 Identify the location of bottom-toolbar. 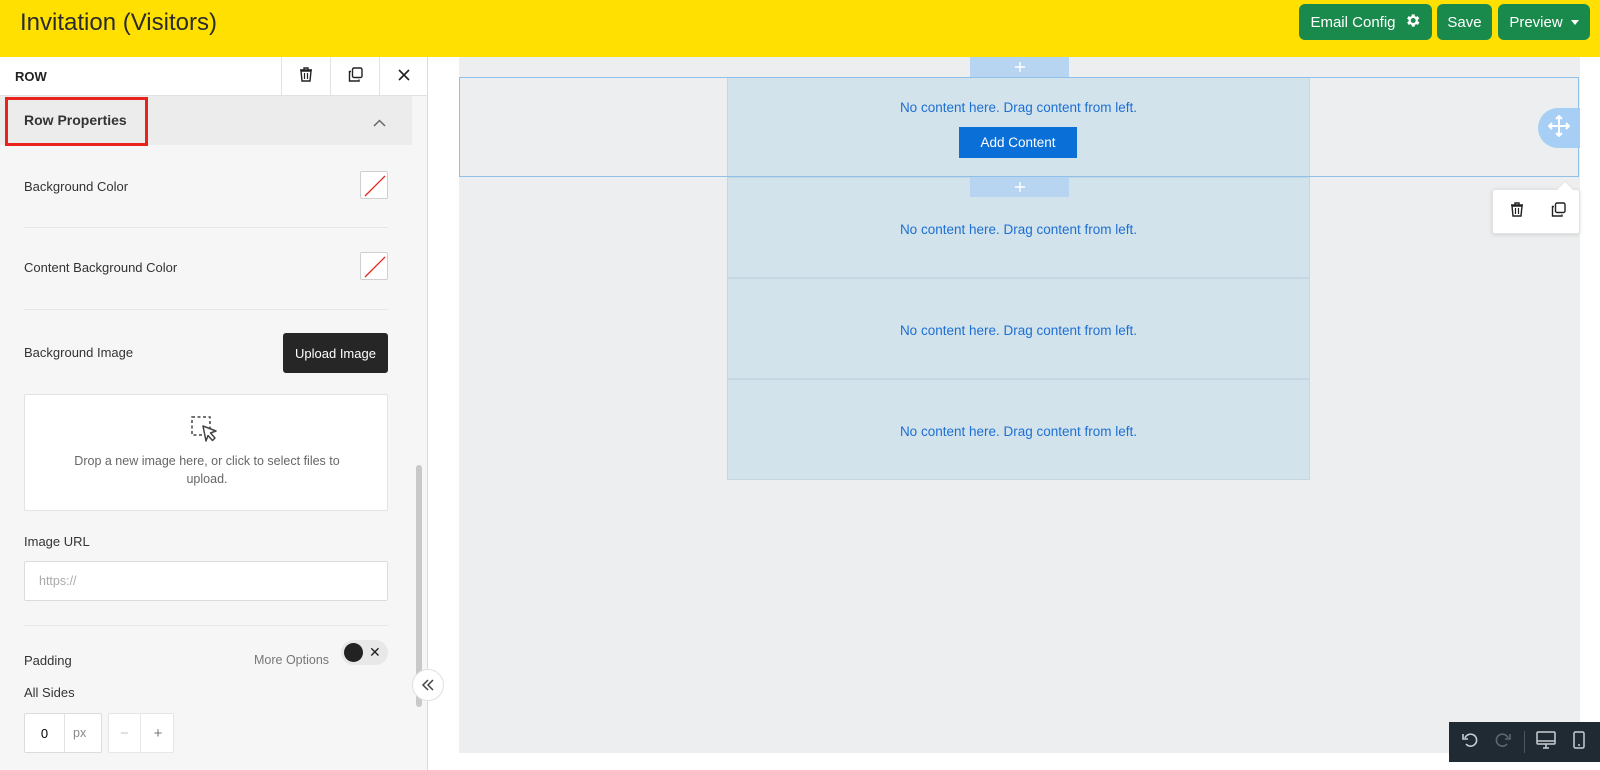
(1524, 742).